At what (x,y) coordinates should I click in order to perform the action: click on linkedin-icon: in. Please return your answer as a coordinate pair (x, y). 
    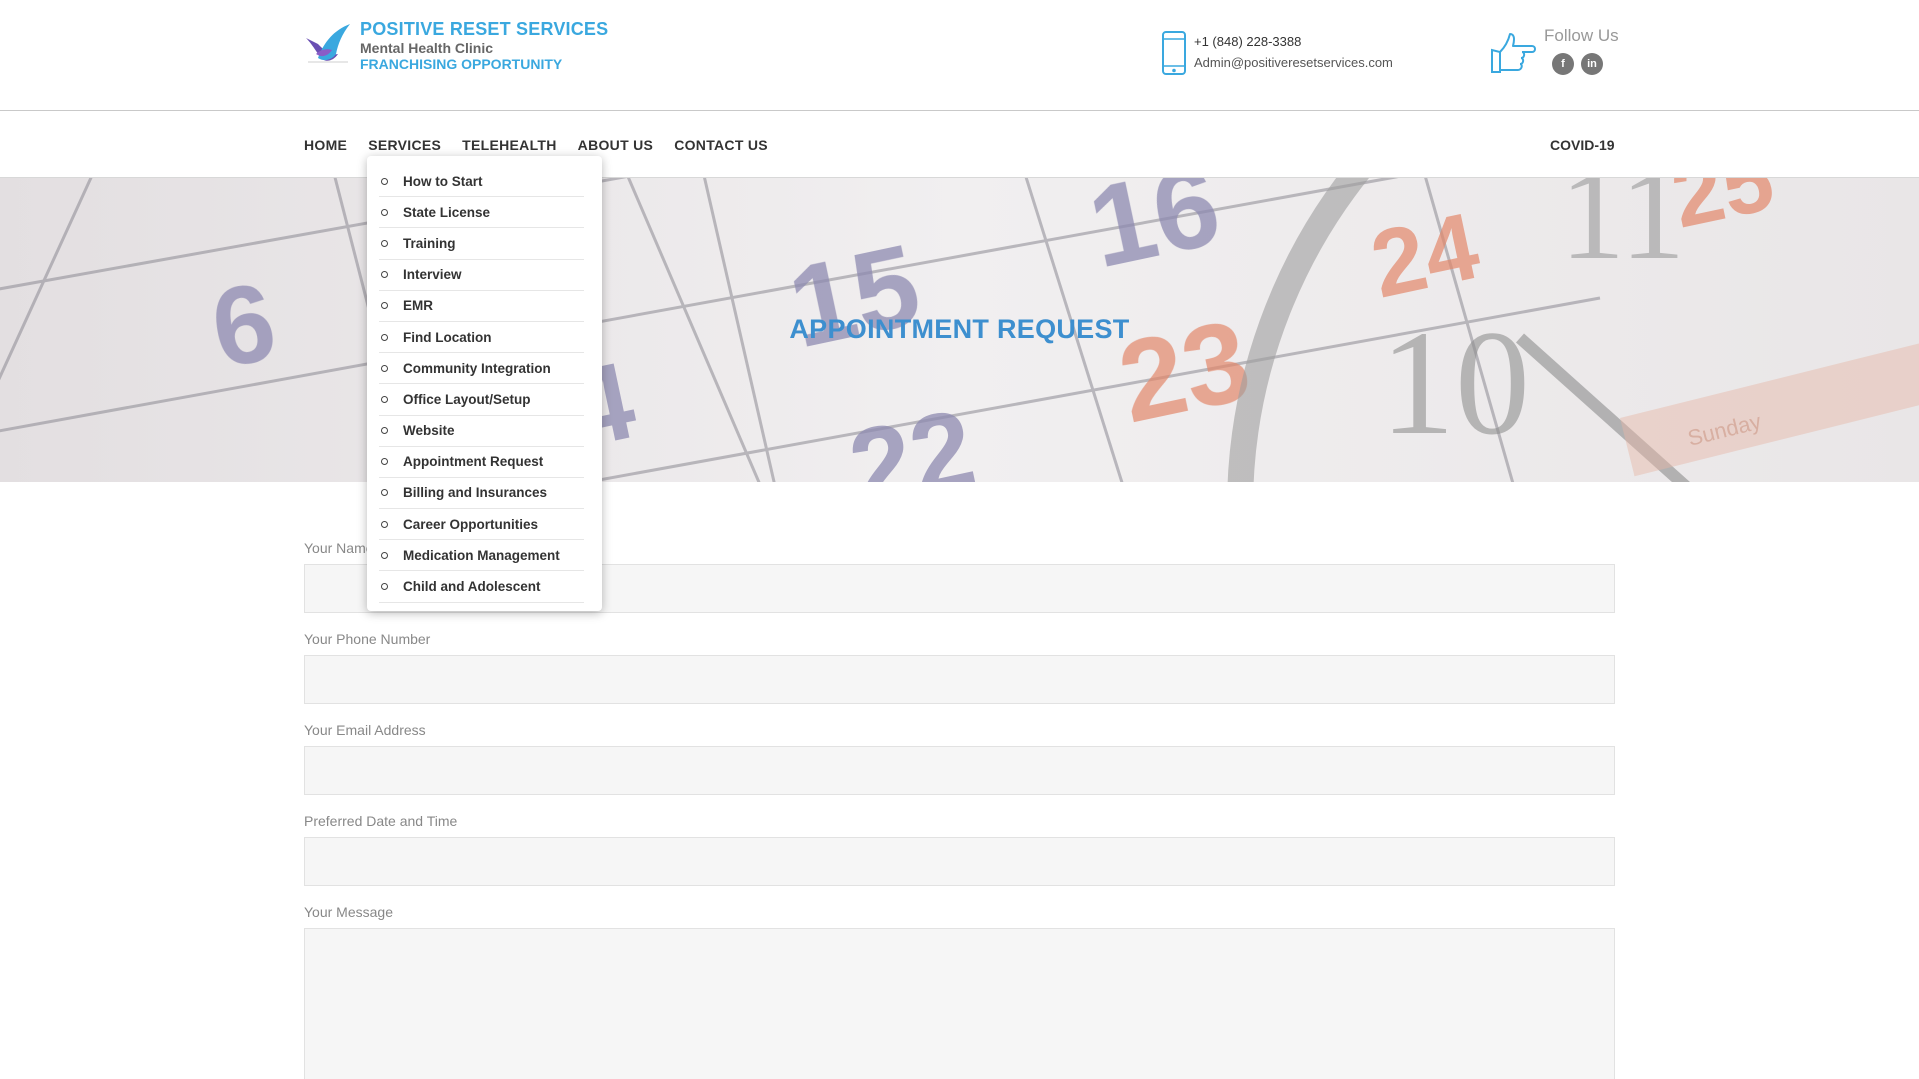
    Looking at the image, I should click on (1592, 64).